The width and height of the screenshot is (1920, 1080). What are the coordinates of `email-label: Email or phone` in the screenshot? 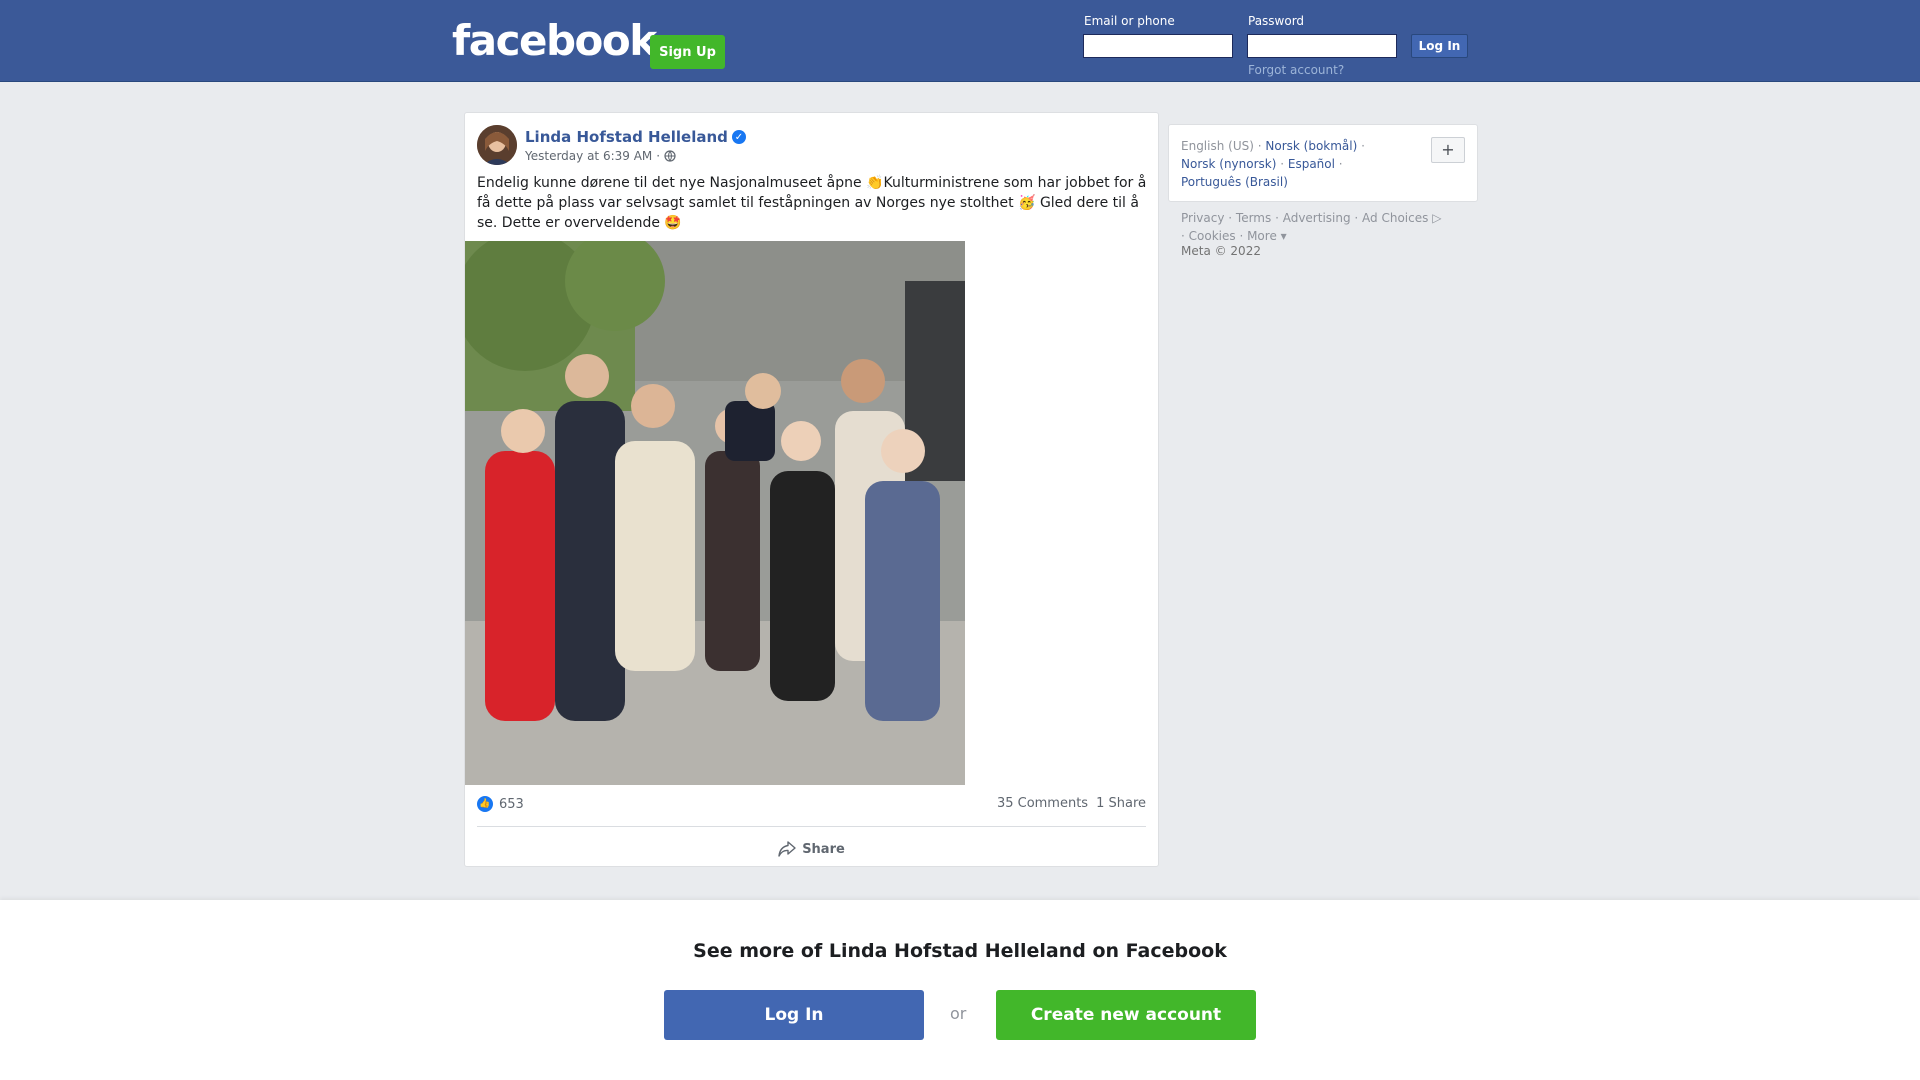 It's located at (1129, 21).